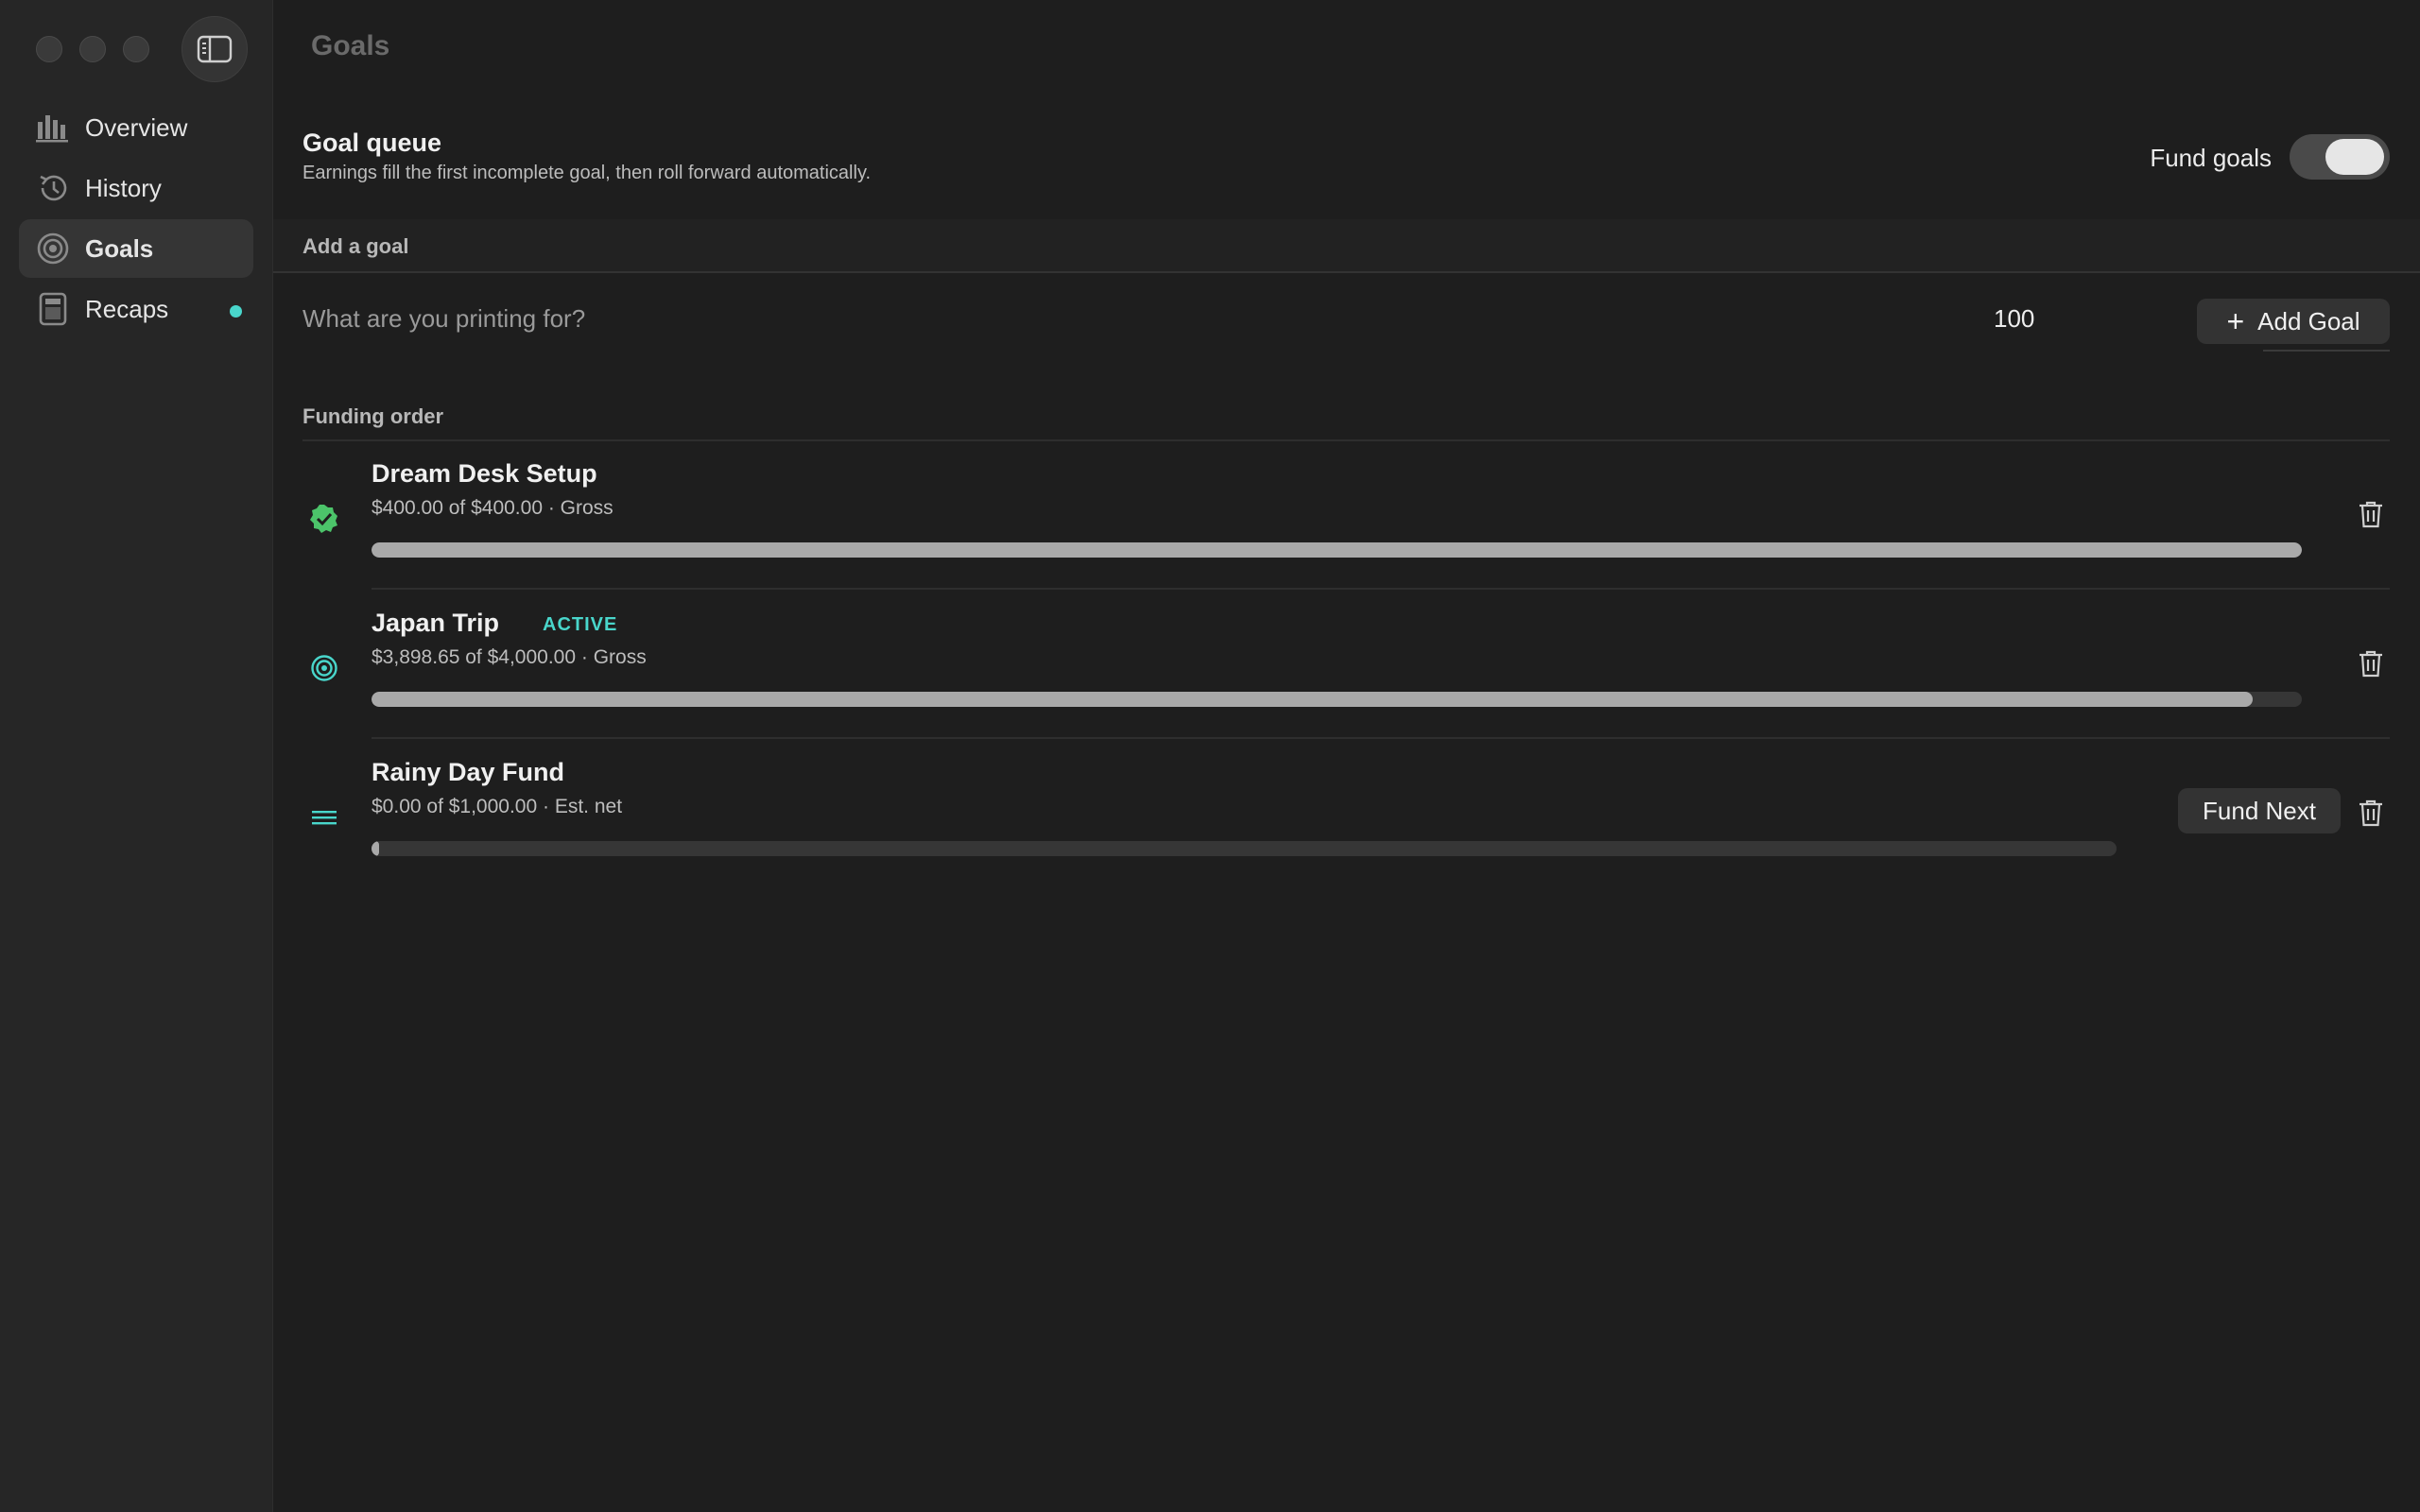 This screenshot has height=1512, width=2420. I want to click on sidebar-item-label: Recaps, so click(127, 308).